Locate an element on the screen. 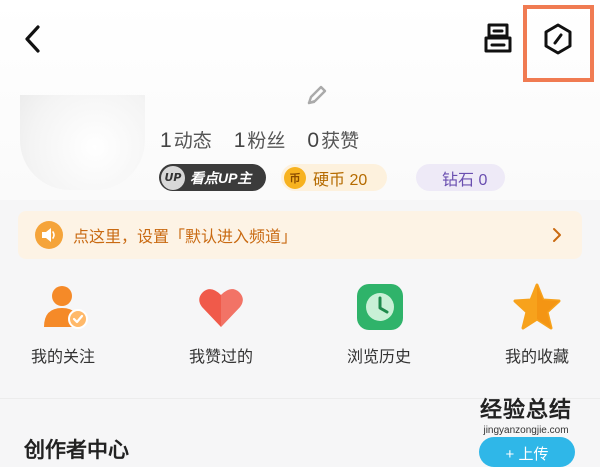 The height and width of the screenshot is (467, 600). coins-badge: 币 硬币 20 is located at coordinates (334, 177).